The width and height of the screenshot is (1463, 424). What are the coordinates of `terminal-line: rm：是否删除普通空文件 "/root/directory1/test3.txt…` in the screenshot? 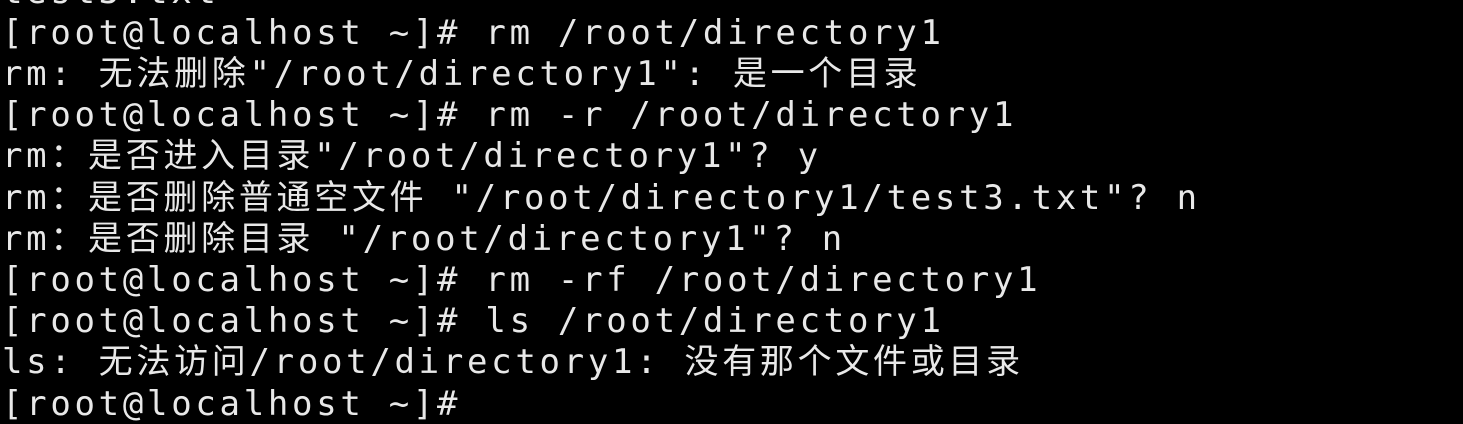 It's located at (601, 198).